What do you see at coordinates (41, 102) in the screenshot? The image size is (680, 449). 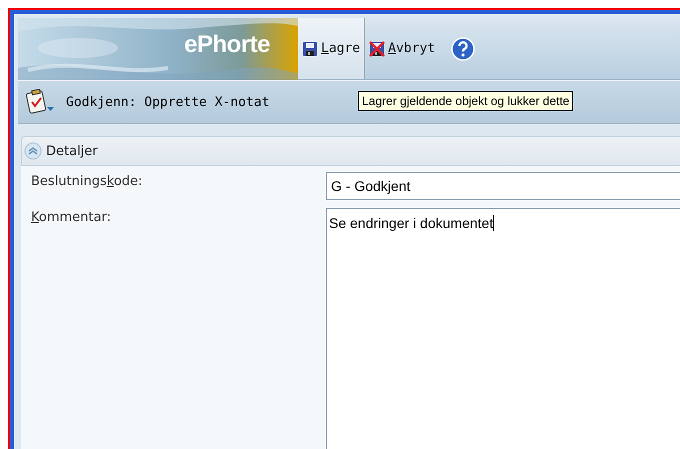 I see `clipboard-check-icon` at bounding box center [41, 102].